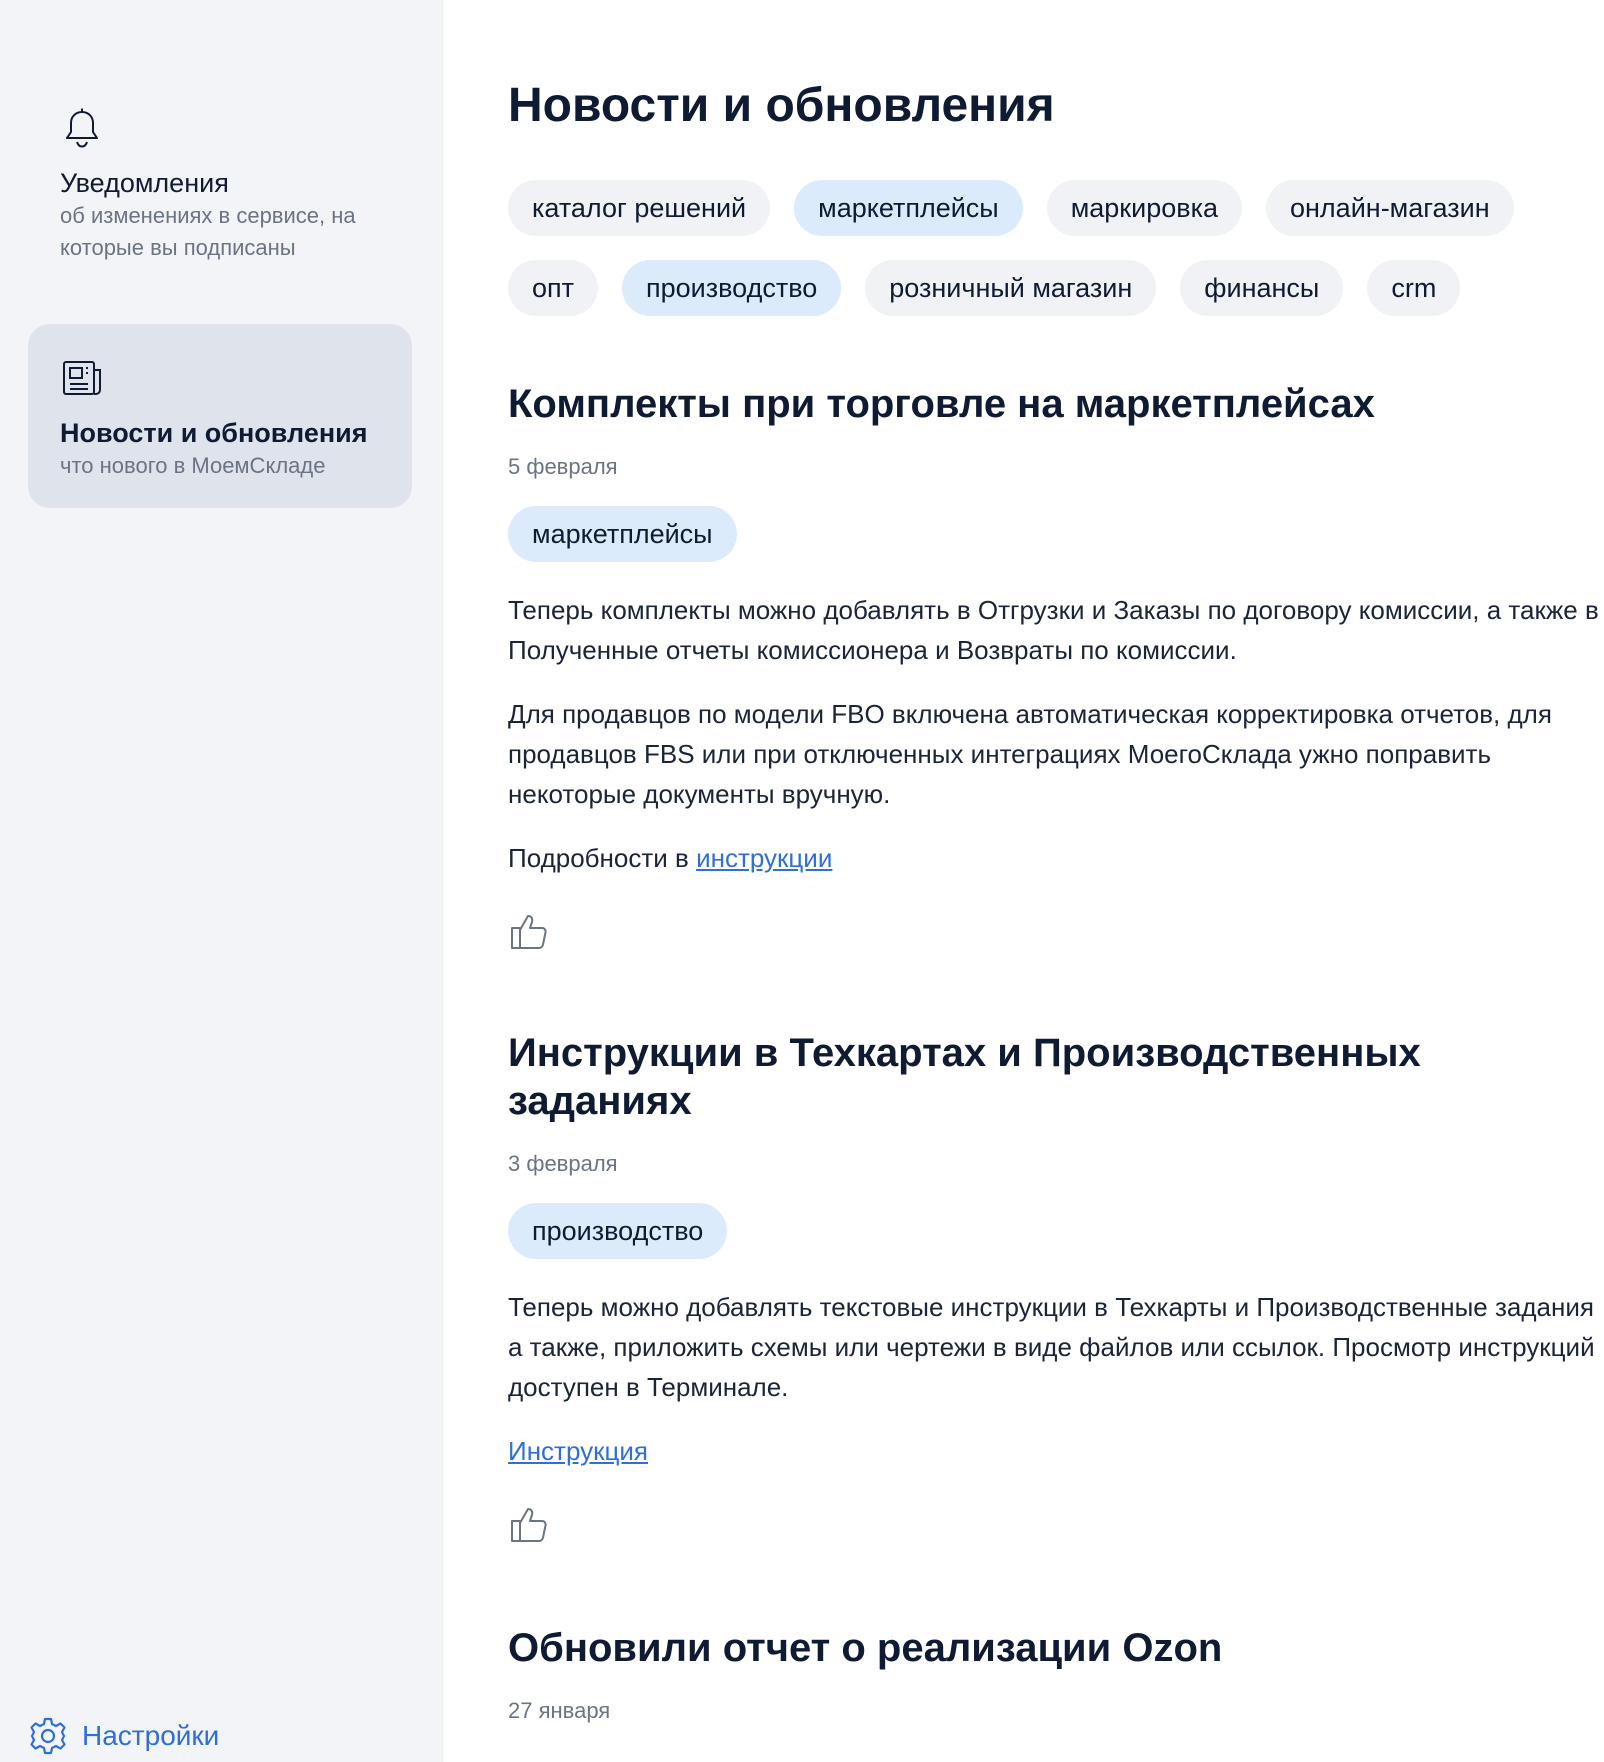 The image size is (1604, 1762). Describe the element at coordinates (732, 288) in the screenshot. I see `filter-chip-production: производство` at that location.